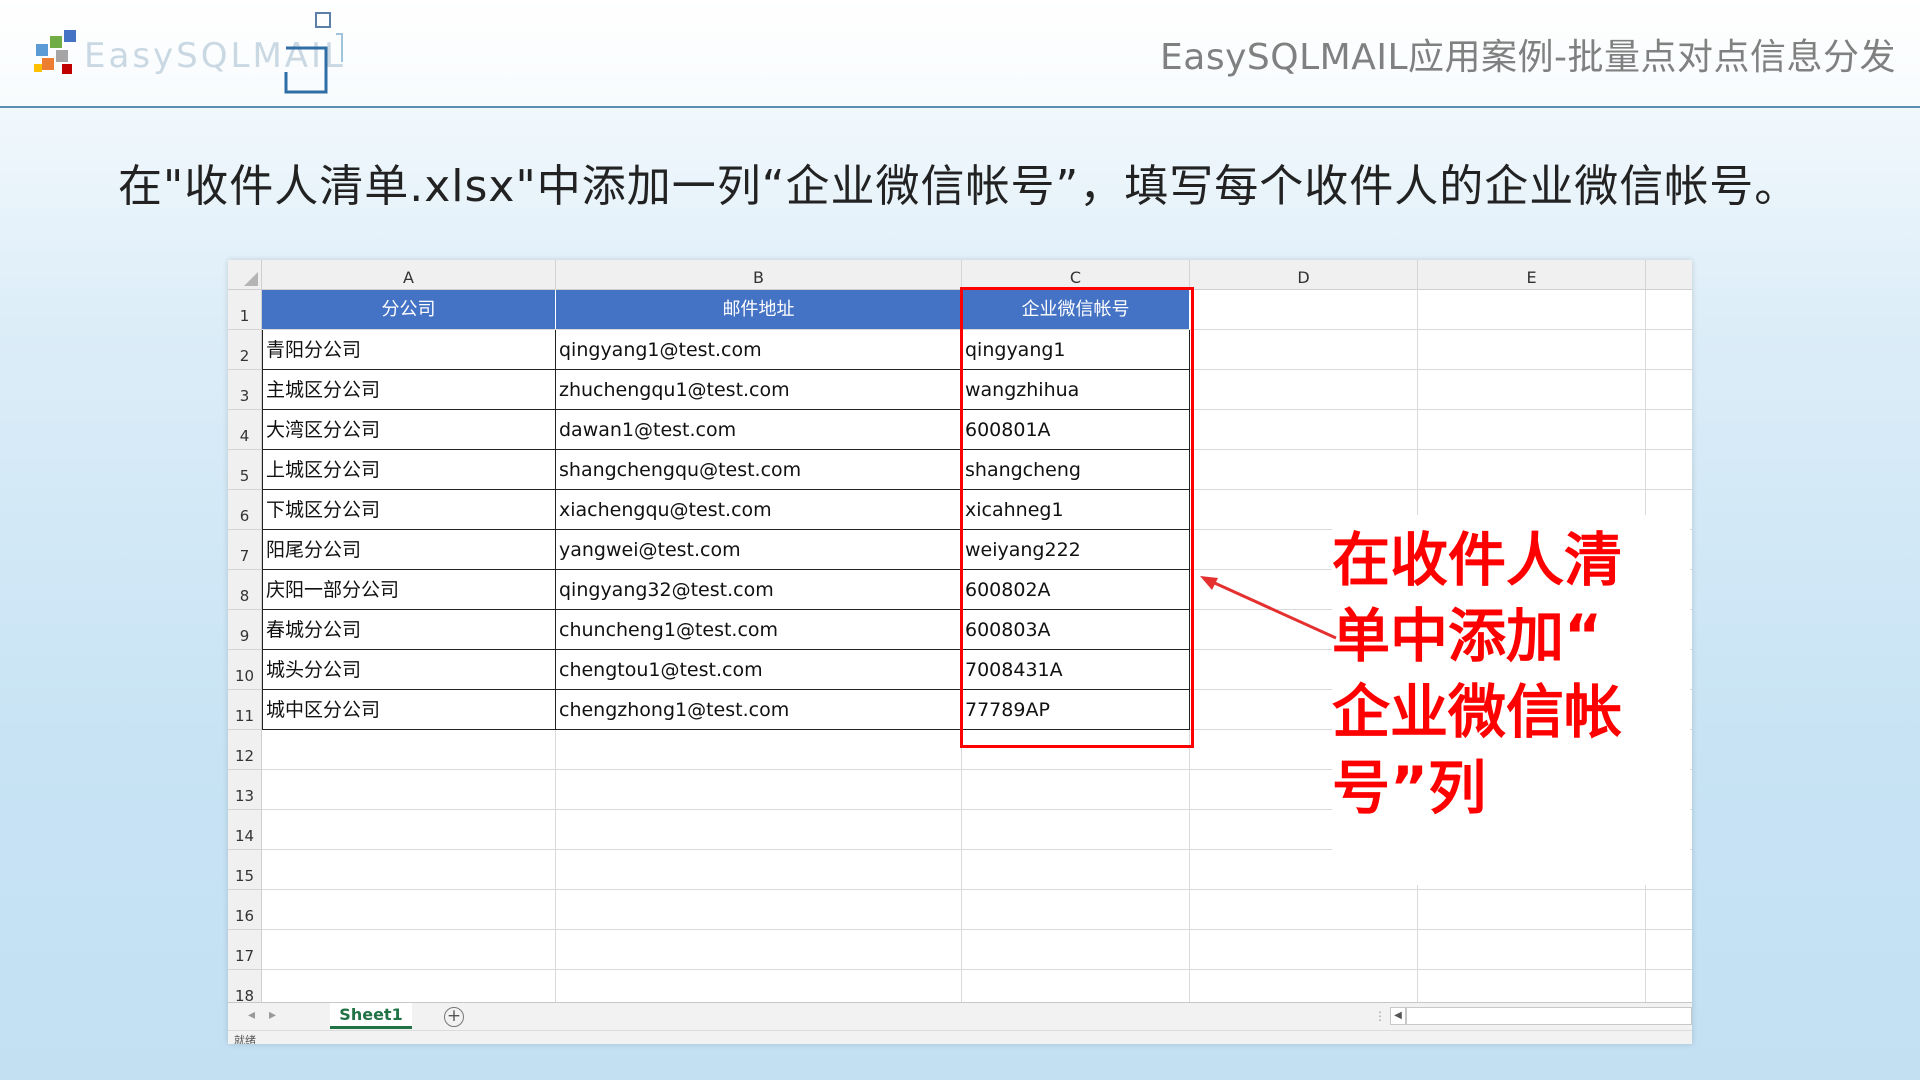  I want to click on cell-d1, so click(1304, 310).